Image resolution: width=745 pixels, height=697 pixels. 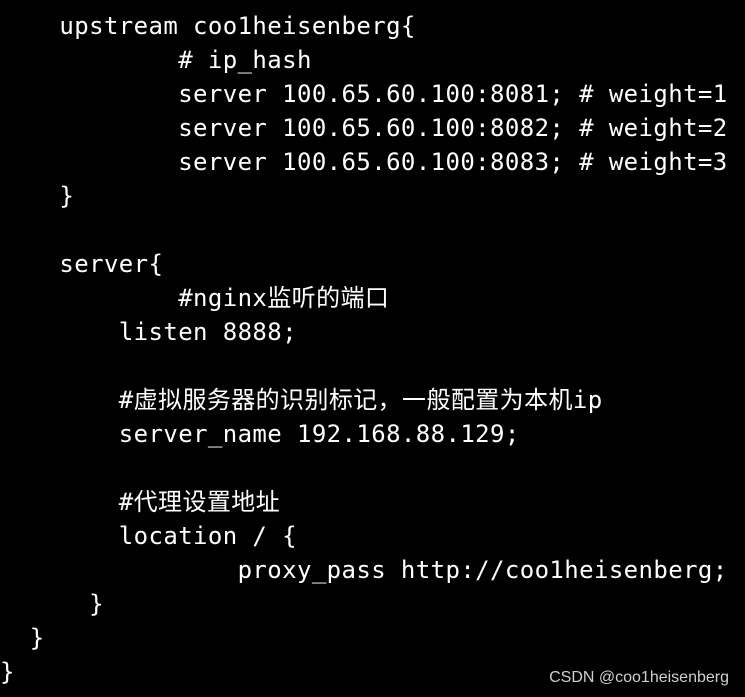 I want to click on csdn-watermark: CSDN @coo1heisenberg, so click(x=639, y=677).